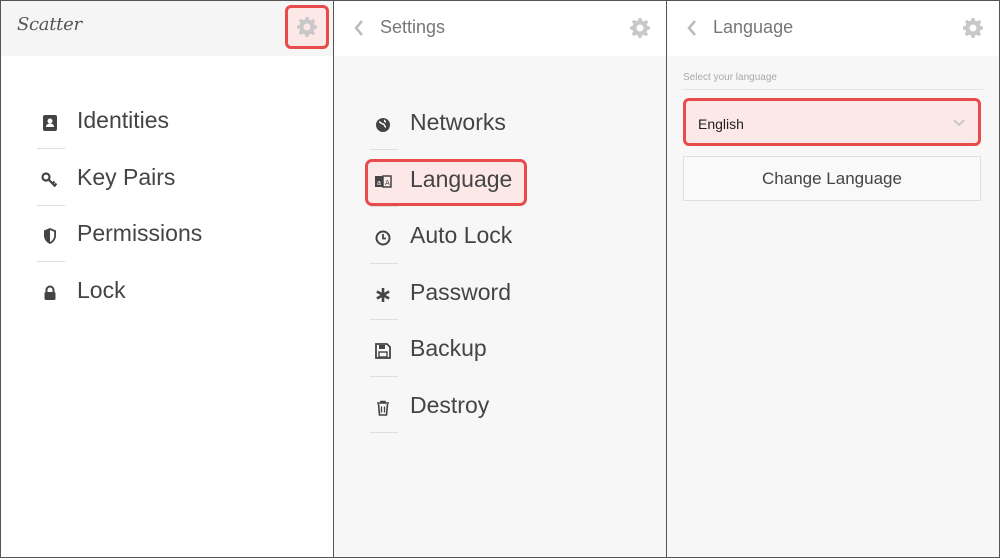  I want to click on scatter-logo: Scatter, so click(49, 24).